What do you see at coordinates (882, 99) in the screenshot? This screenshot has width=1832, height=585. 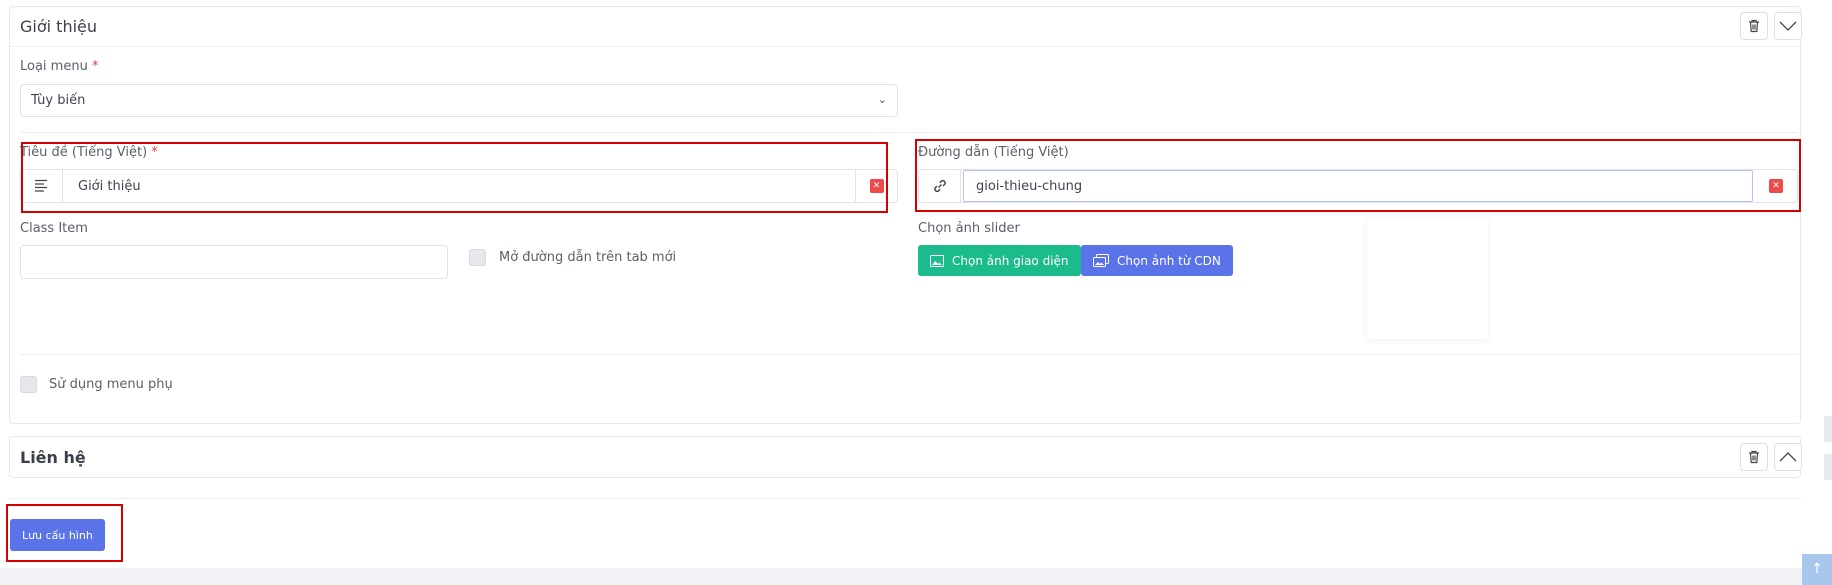 I see `chevron-down-icon: ⌄` at bounding box center [882, 99].